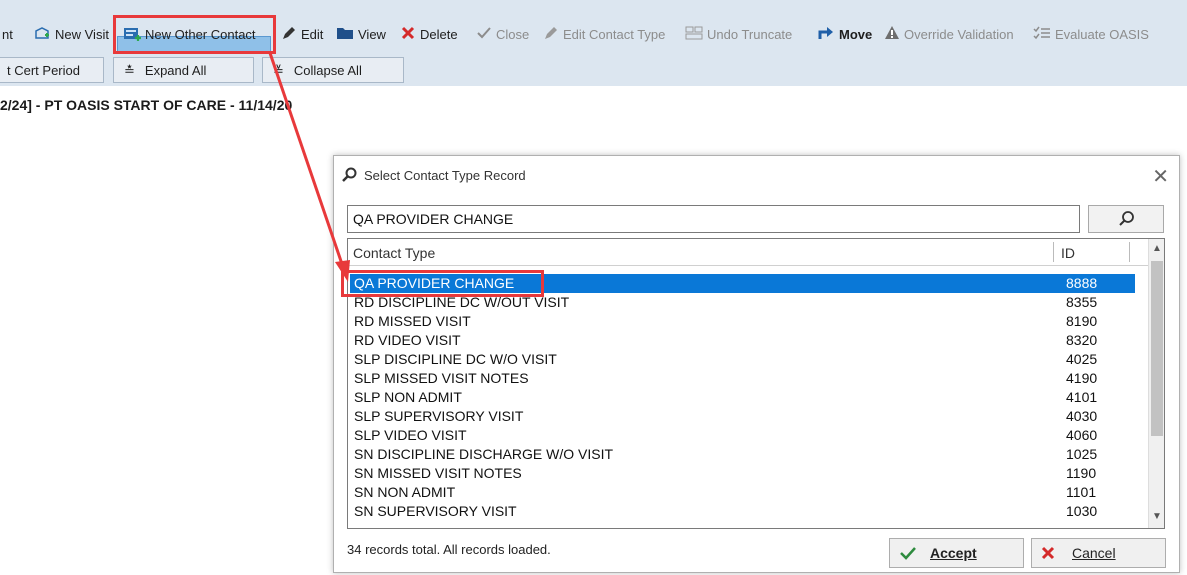 This screenshot has height=575, width=1187. I want to click on close-button: Close, so click(502, 35).